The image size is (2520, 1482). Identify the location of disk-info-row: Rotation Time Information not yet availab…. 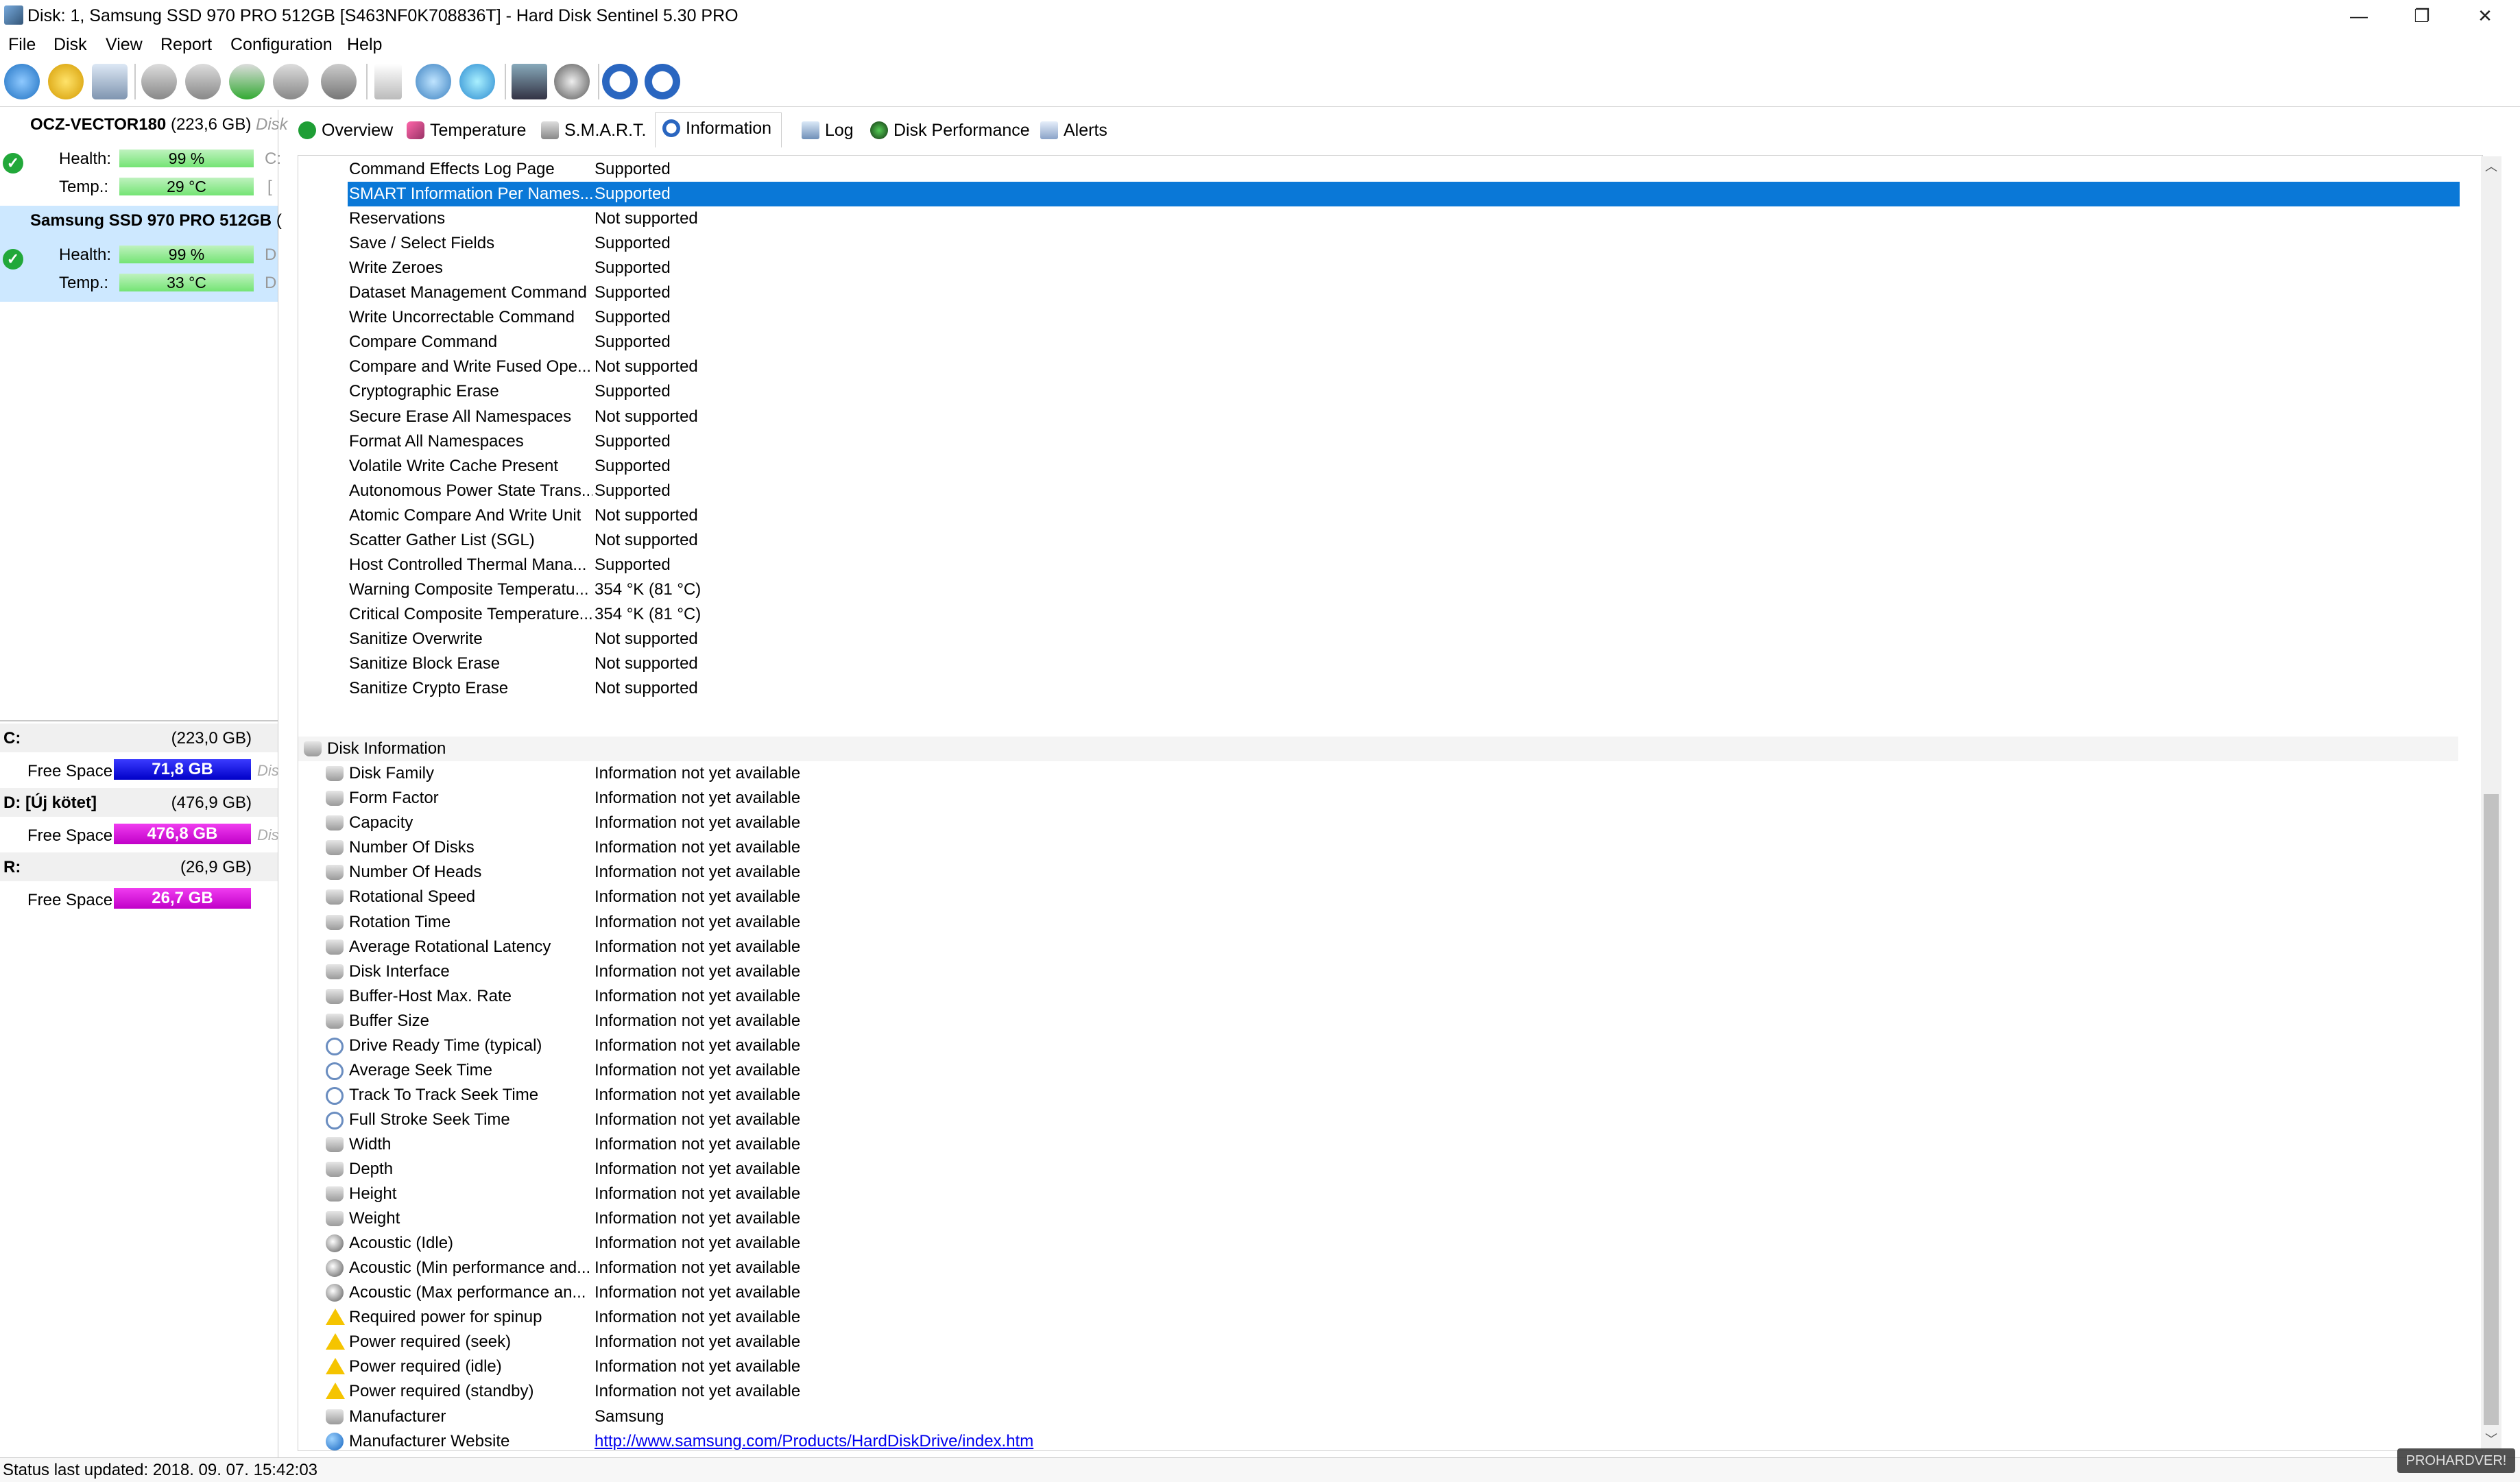
(1378, 922).